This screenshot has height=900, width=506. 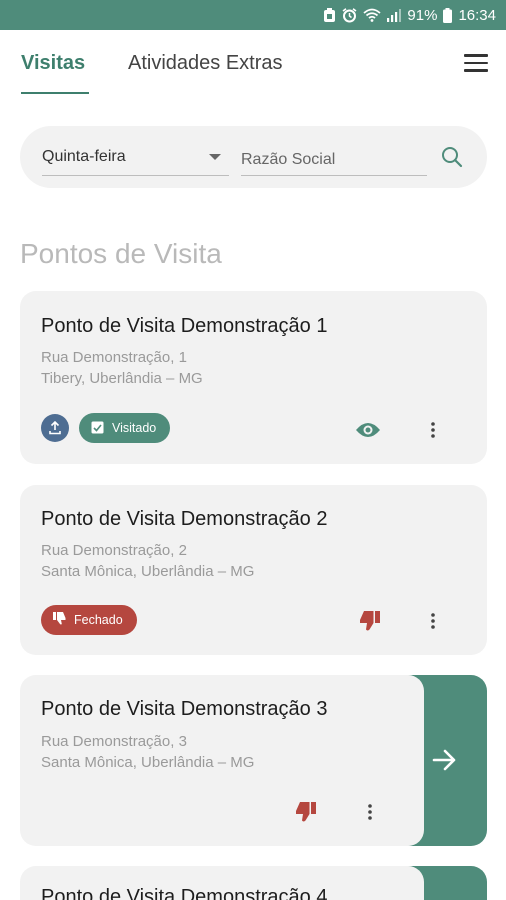 I want to click on card-street: Rua Demonstração, 3, so click(x=114, y=741).